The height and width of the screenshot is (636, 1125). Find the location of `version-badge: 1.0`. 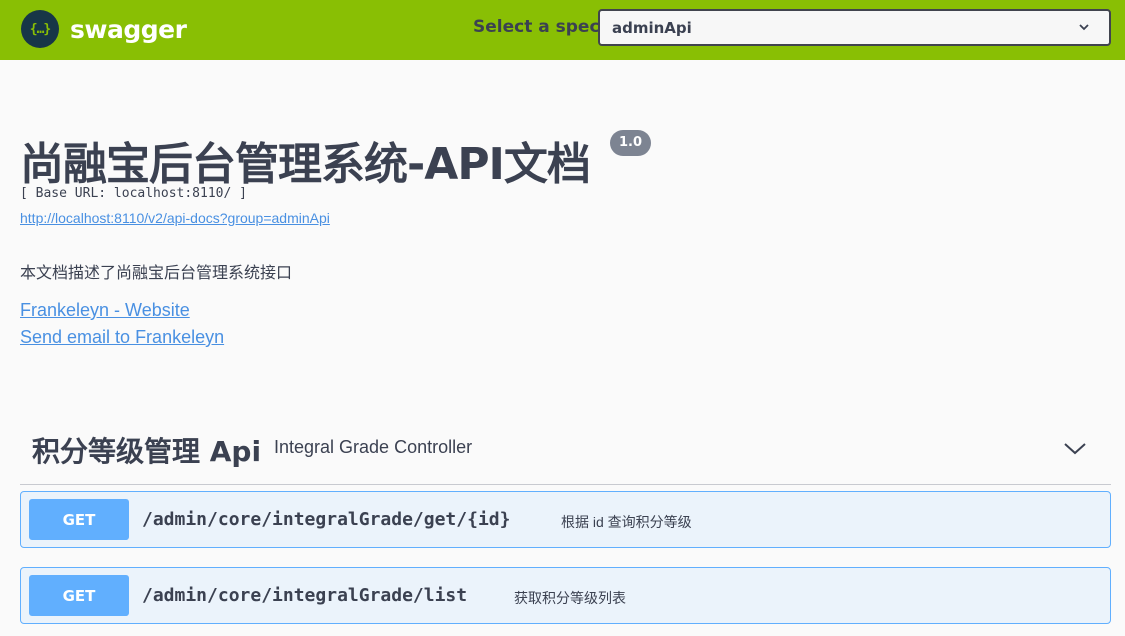

version-badge: 1.0 is located at coordinates (631, 143).